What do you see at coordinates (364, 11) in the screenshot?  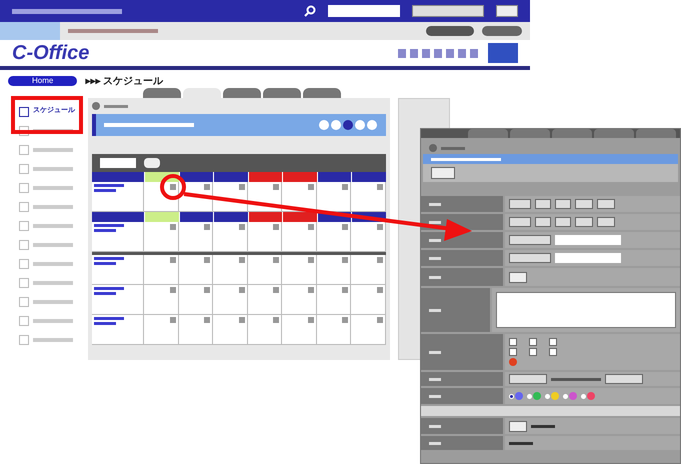 I see `search-field` at bounding box center [364, 11].